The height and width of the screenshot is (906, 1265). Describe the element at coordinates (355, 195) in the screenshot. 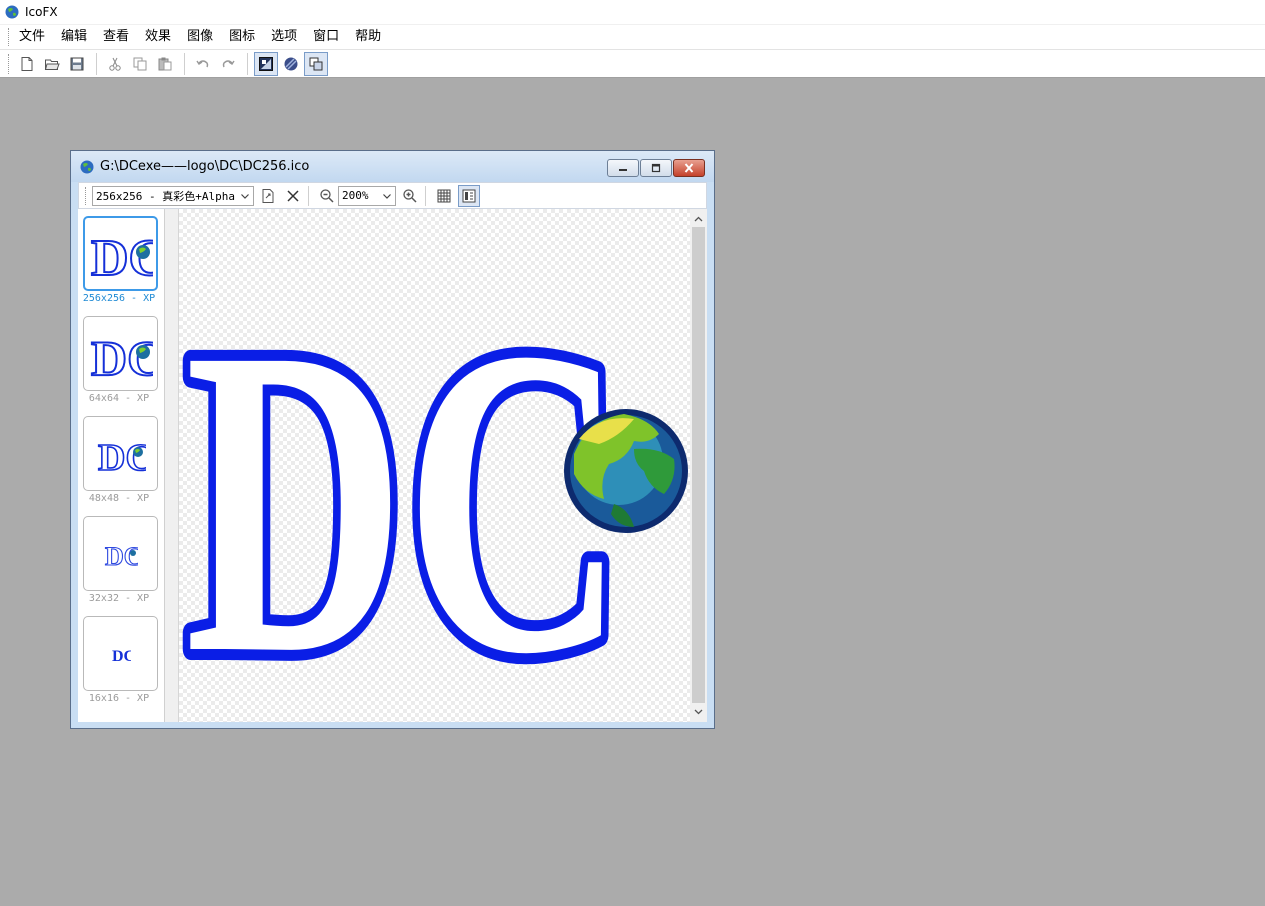

I see `zoom-select-value: 200%` at that location.